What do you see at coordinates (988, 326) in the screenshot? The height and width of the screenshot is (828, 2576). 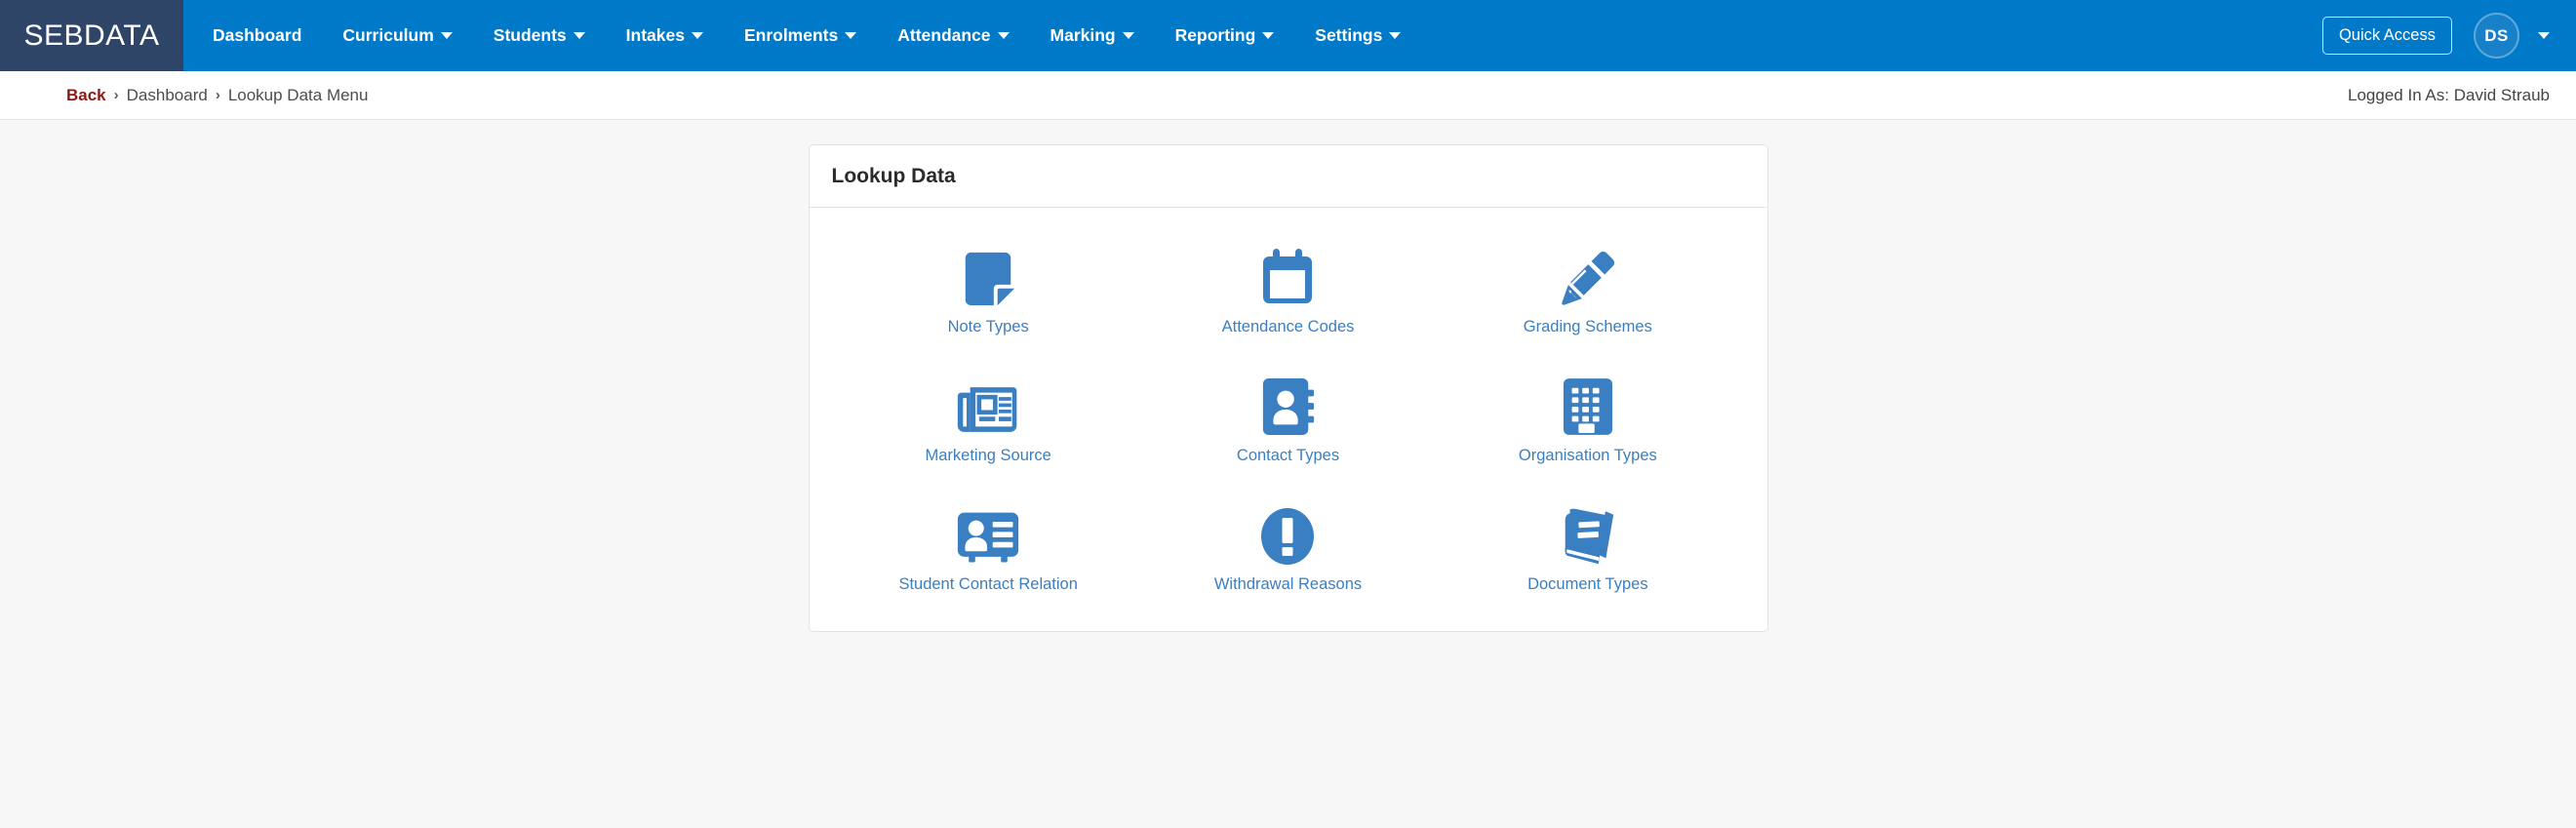 I see `tile-label: Note Types` at bounding box center [988, 326].